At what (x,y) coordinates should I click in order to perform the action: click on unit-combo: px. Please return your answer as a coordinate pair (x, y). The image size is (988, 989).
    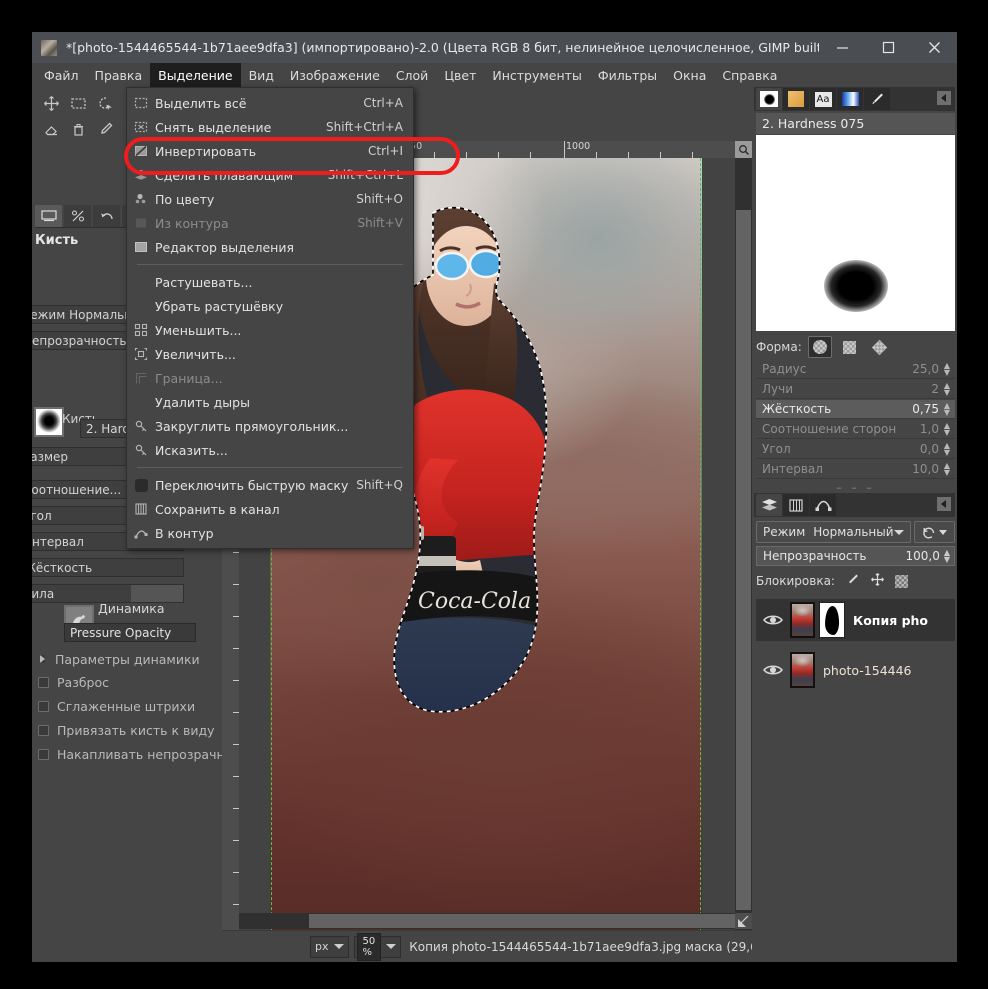
    Looking at the image, I should click on (329, 946).